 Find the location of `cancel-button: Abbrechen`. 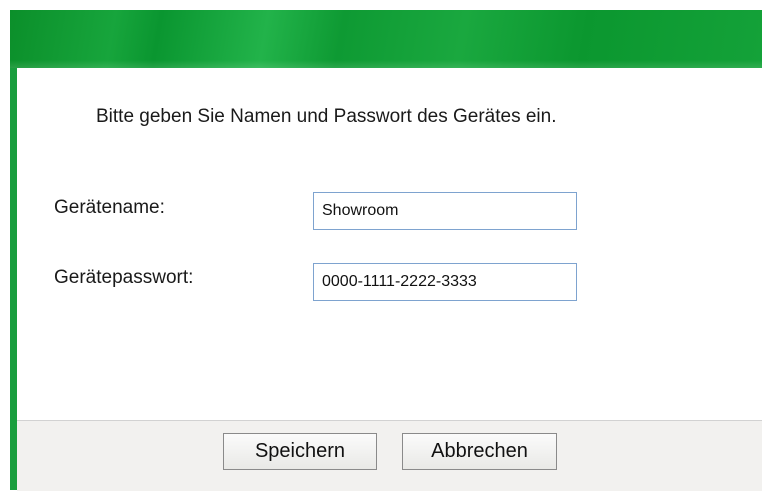

cancel-button: Abbrechen is located at coordinates (479, 451).